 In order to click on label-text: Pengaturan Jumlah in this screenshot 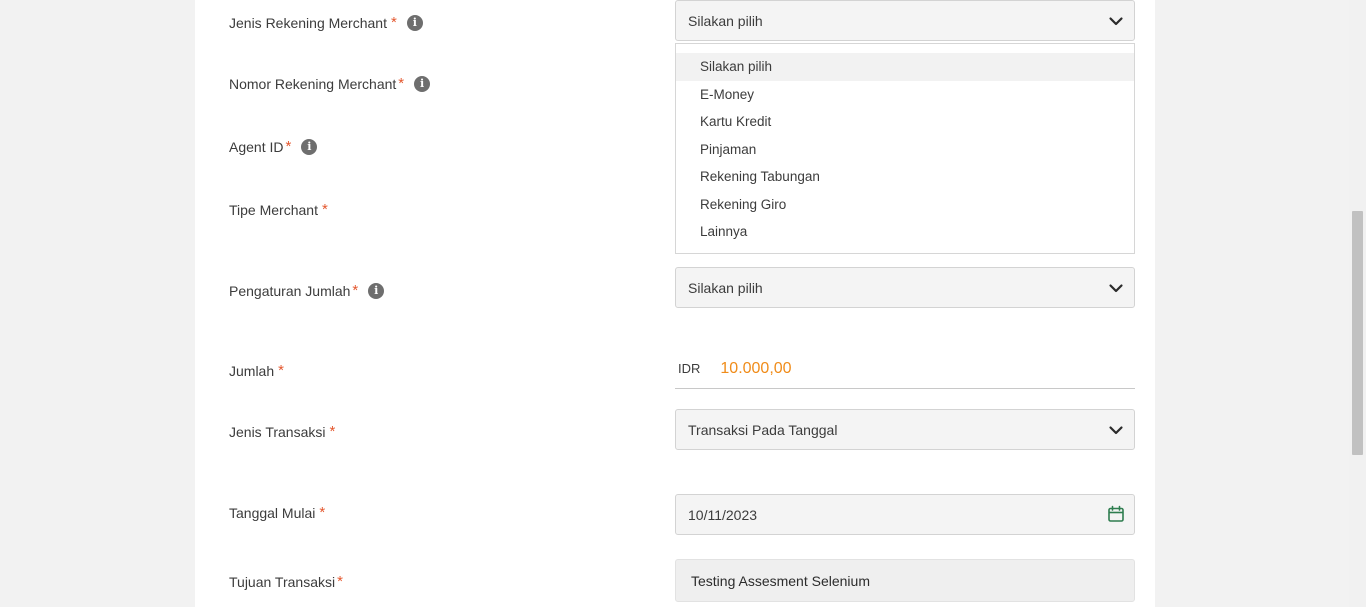, I will do `click(290, 290)`.